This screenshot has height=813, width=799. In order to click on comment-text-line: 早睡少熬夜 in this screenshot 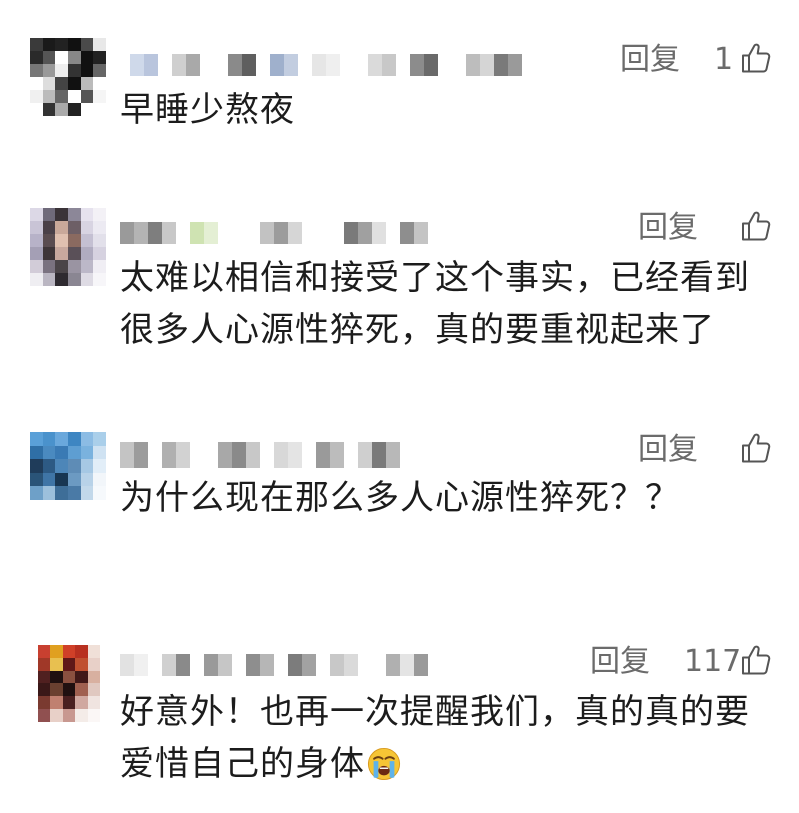, I will do `click(207, 110)`.